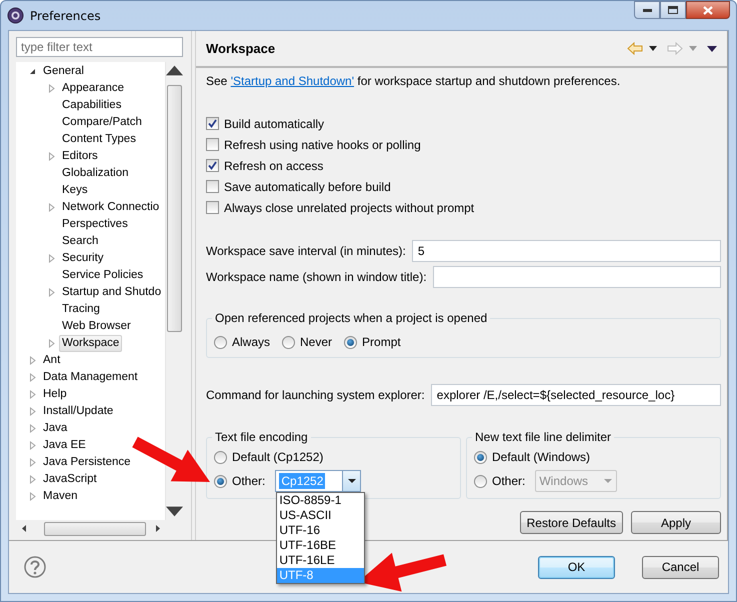 Image resolution: width=737 pixels, height=602 pixels. Describe the element at coordinates (24, 528) in the screenshot. I see `scroll-left-icon` at that location.